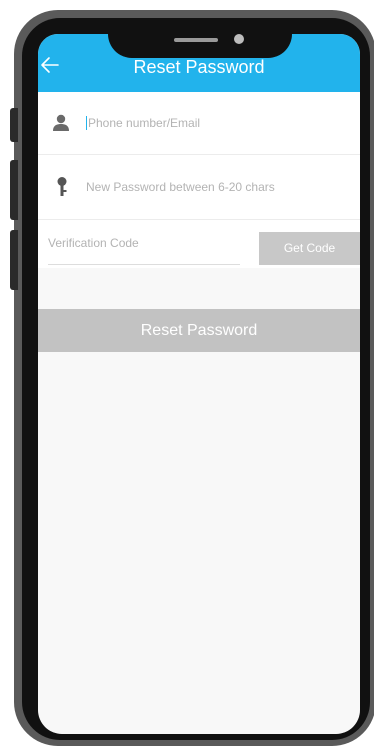 The height and width of the screenshot is (749, 374). Describe the element at coordinates (86, 123) in the screenshot. I see `text-cursor` at that location.